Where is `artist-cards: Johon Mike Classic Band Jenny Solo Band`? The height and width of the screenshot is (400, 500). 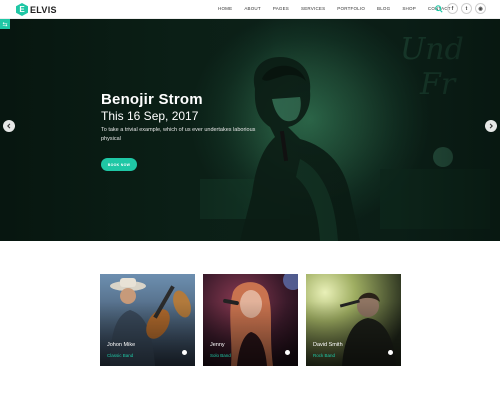 artist-cards: Johon Mike Classic Band Jenny Solo Band is located at coordinates (250, 320).